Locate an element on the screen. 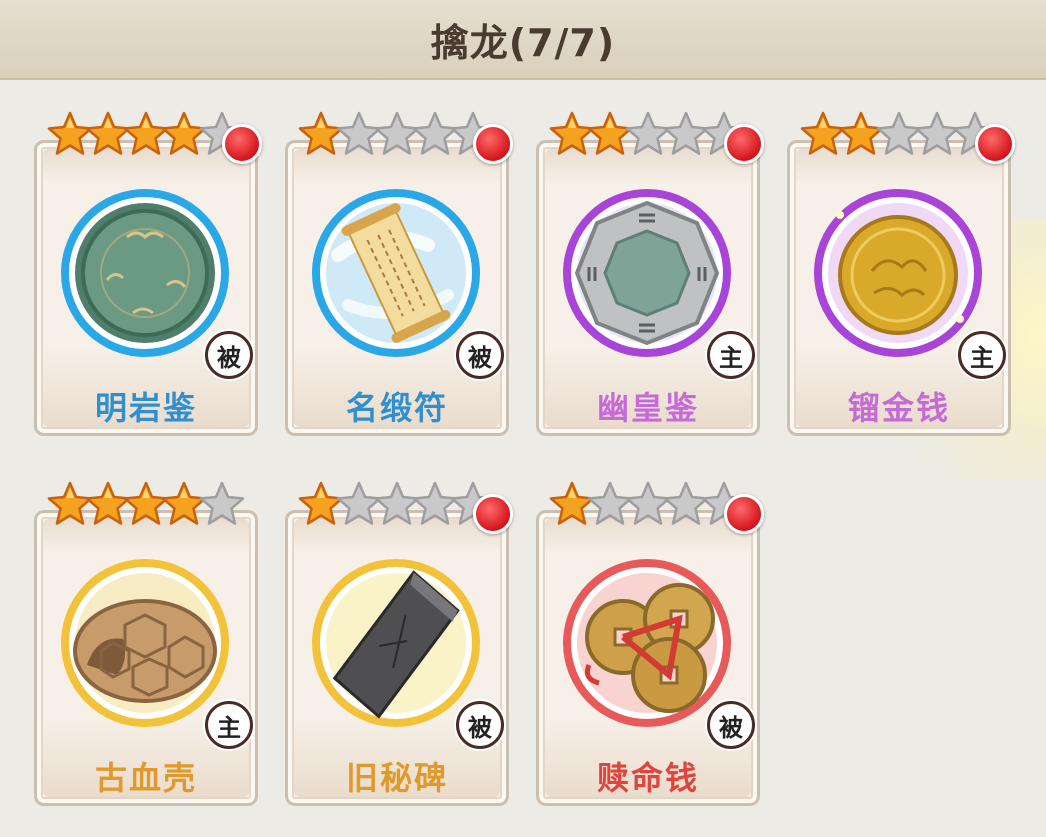 The height and width of the screenshot is (837, 1046). artifact-card: 主幽皇鉴 is located at coordinates (656, 275).